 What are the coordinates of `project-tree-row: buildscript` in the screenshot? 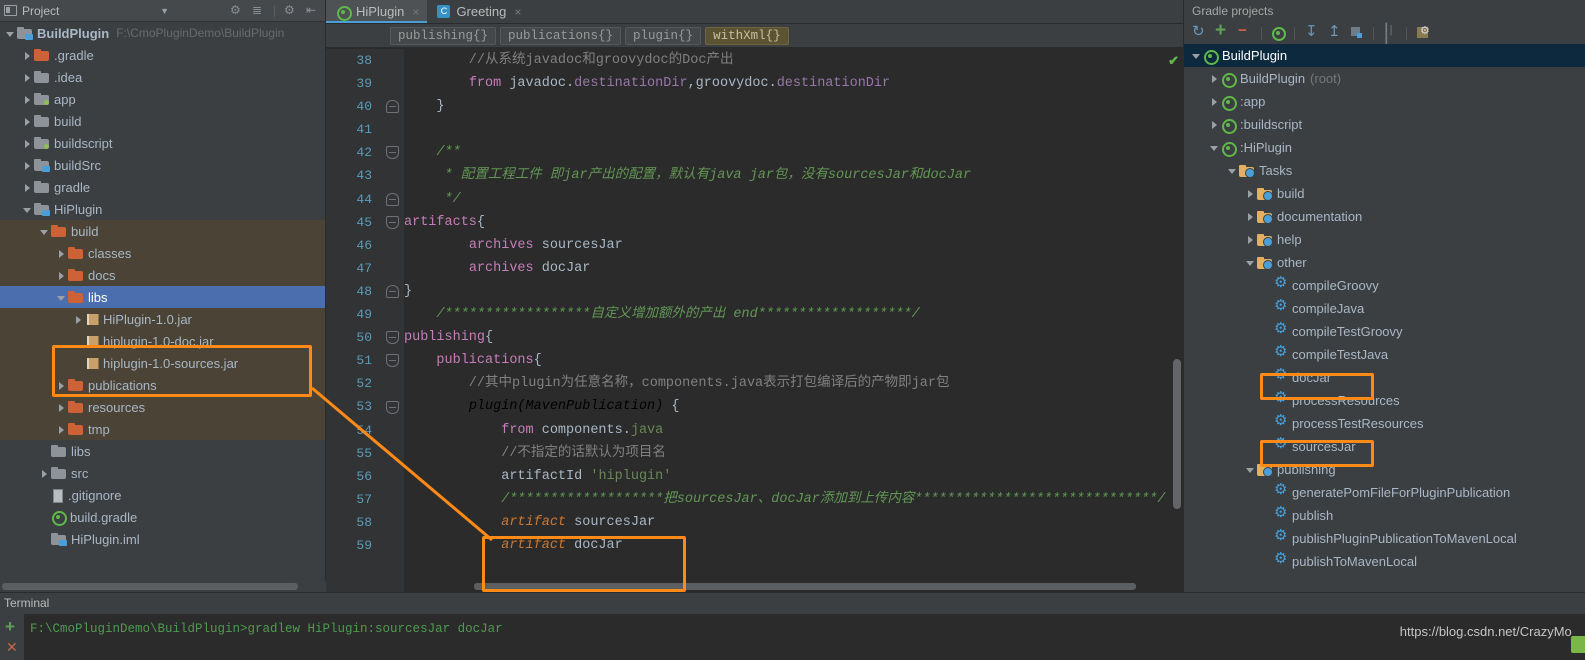 It's located at (162, 143).